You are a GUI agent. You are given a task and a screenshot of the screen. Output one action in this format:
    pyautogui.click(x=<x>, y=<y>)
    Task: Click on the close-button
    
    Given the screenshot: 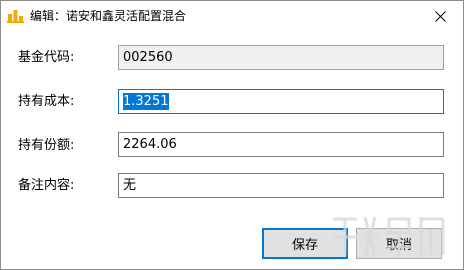 What is the action you would take?
    pyautogui.click(x=440, y=16)
    